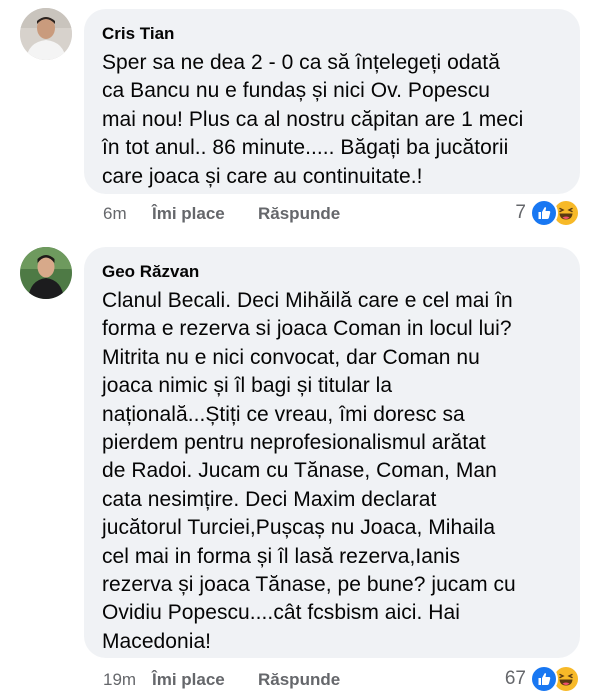  I want to click on comment-text-line: Mitrita nu e nici convocat, dar Coman nu, so click(291, 357).